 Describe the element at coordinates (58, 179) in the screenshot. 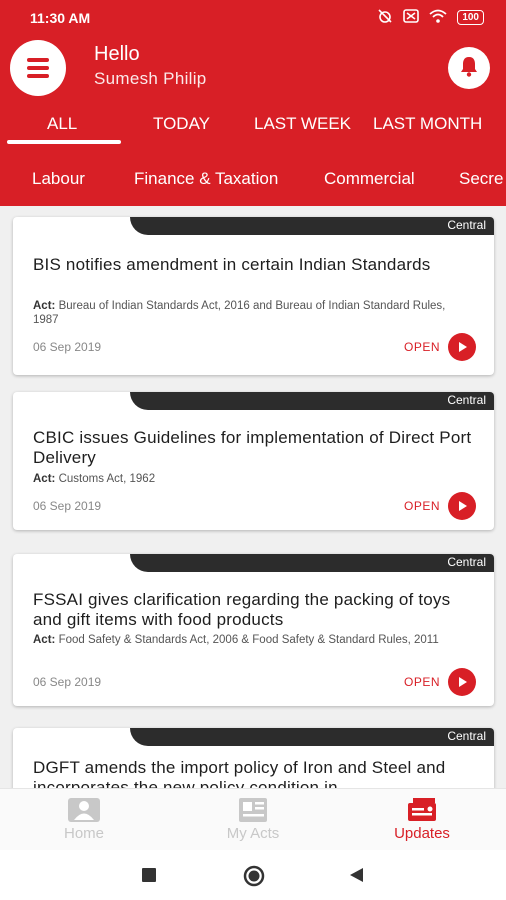

I see `category-labour: Labour` at that location.